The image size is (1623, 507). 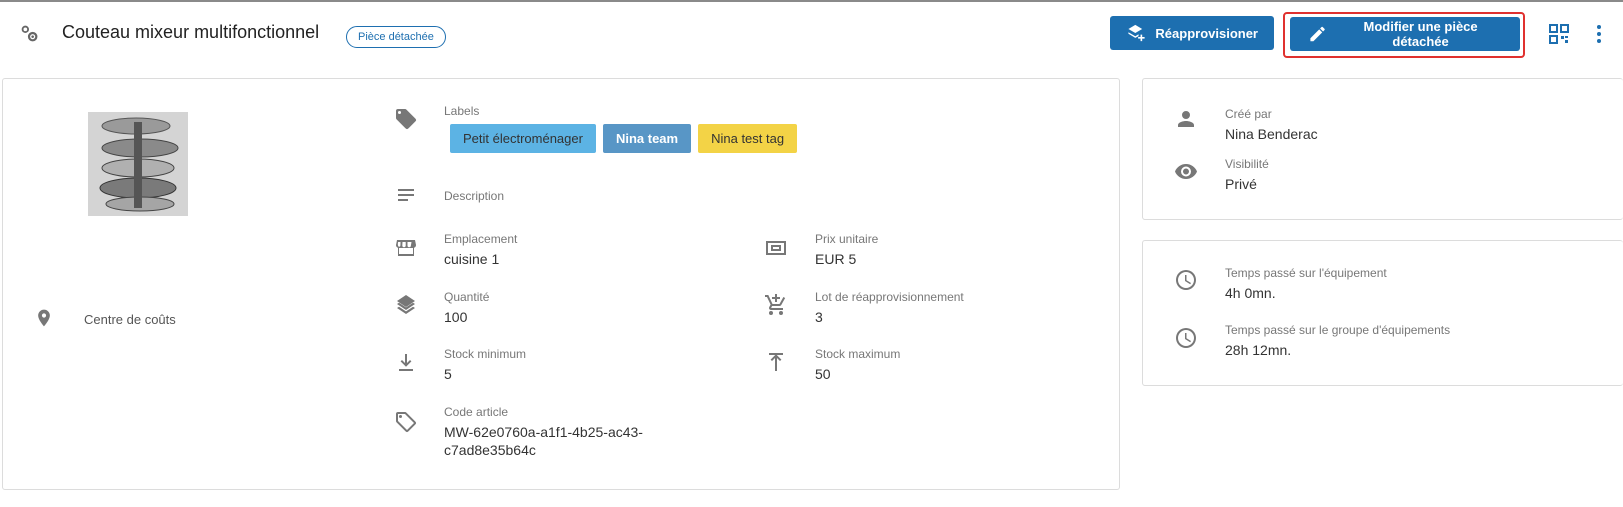 I want to click on group-time-label: Temps passé sur le groupe d'équipements, so click(x=1338, y=330).